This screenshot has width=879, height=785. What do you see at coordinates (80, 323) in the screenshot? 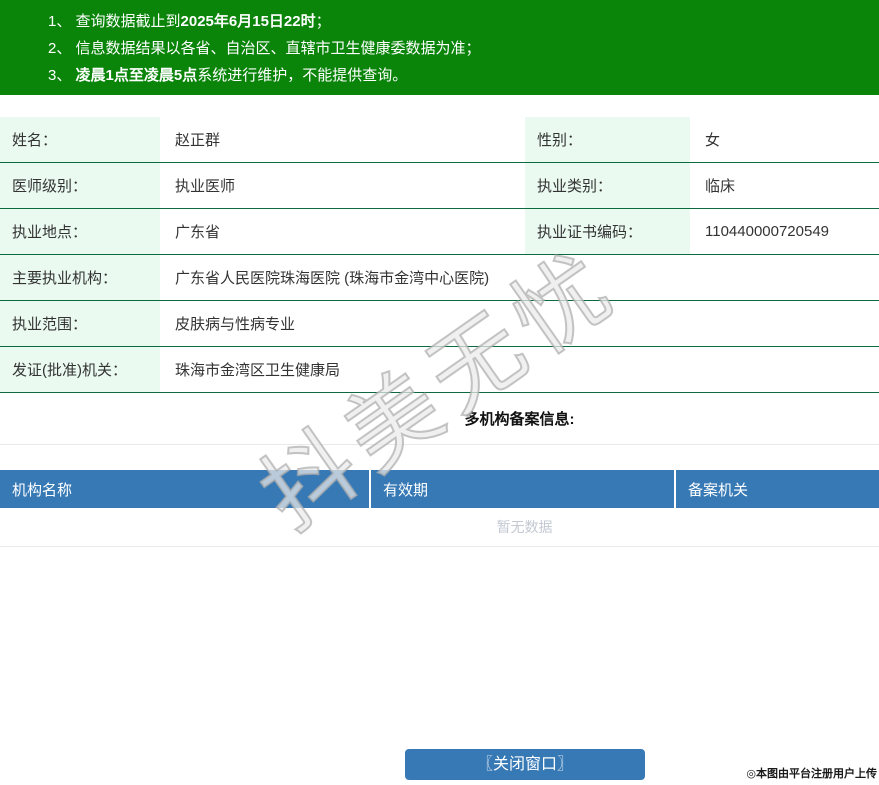
I see `scope-label: 执业范围：` at bounding box center [80, 323].